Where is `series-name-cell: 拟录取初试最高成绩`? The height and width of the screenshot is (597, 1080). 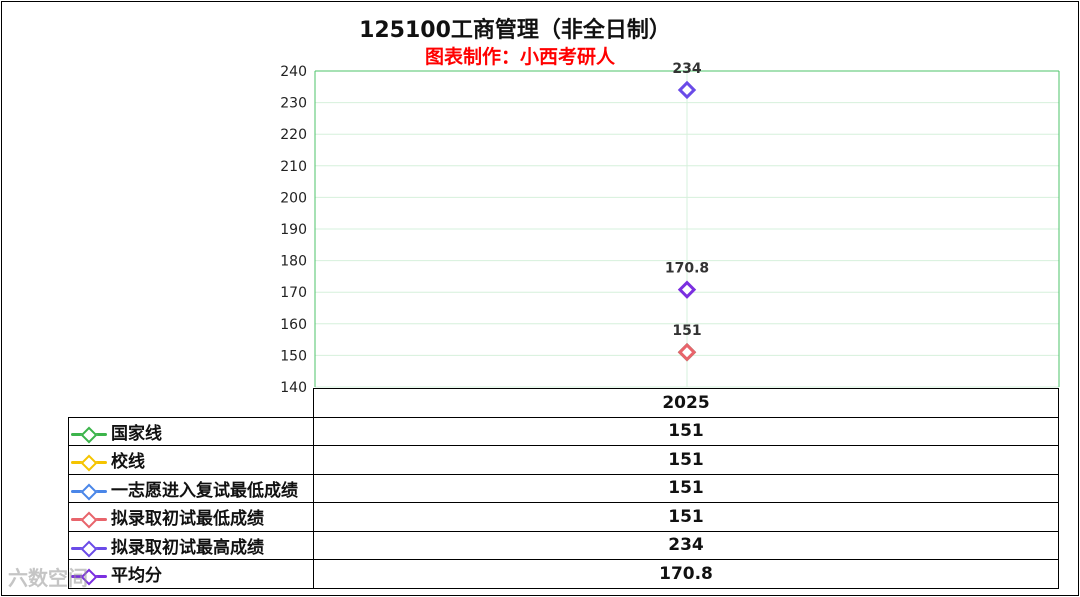 series-name-cell: 拟录取初试最高成绩 is located at coordinates (191, 545).